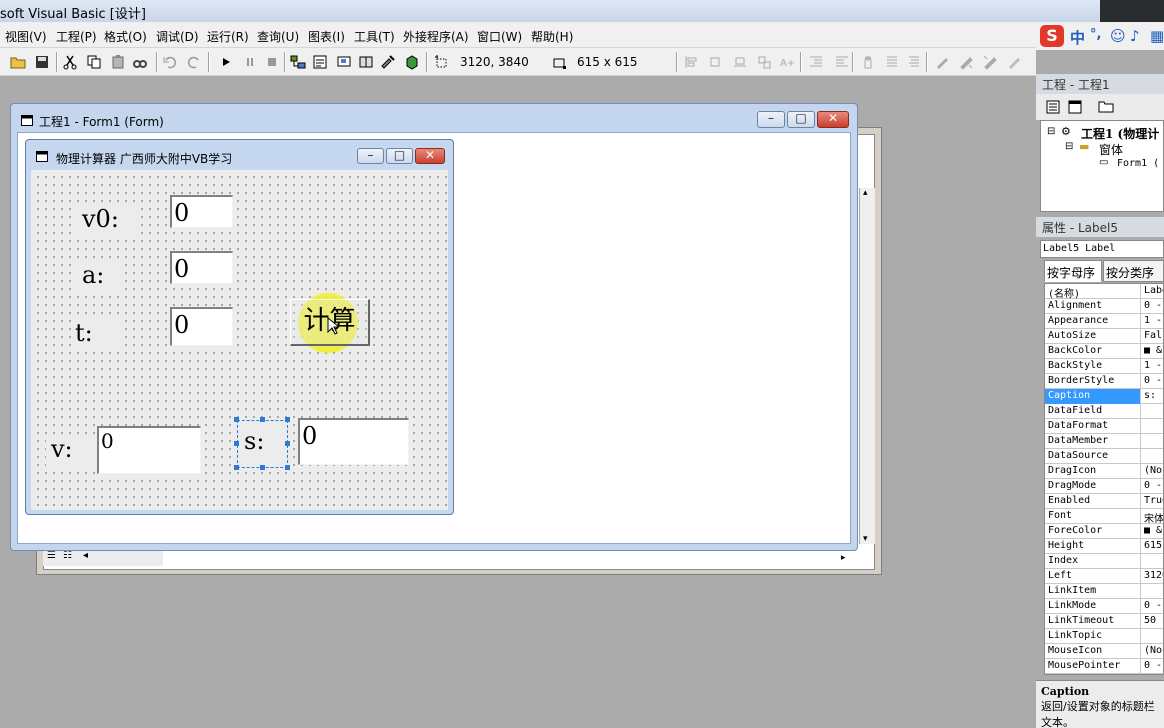 Image resolution: width=1164 pixels, height=728 pixels. I want to click on size-to-grid-icon, so click(764, 62).